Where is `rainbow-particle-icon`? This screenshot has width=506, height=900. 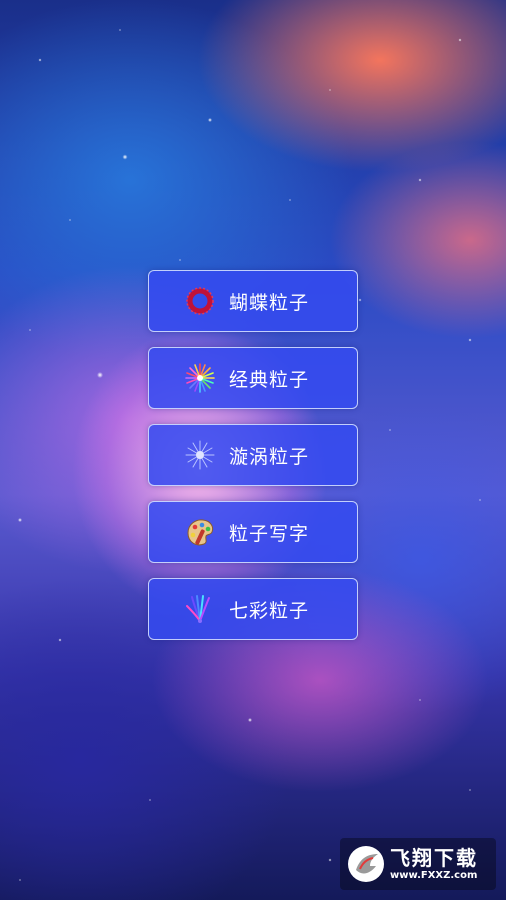 rainbow-particle-icon is located at coordinates (200, 609).